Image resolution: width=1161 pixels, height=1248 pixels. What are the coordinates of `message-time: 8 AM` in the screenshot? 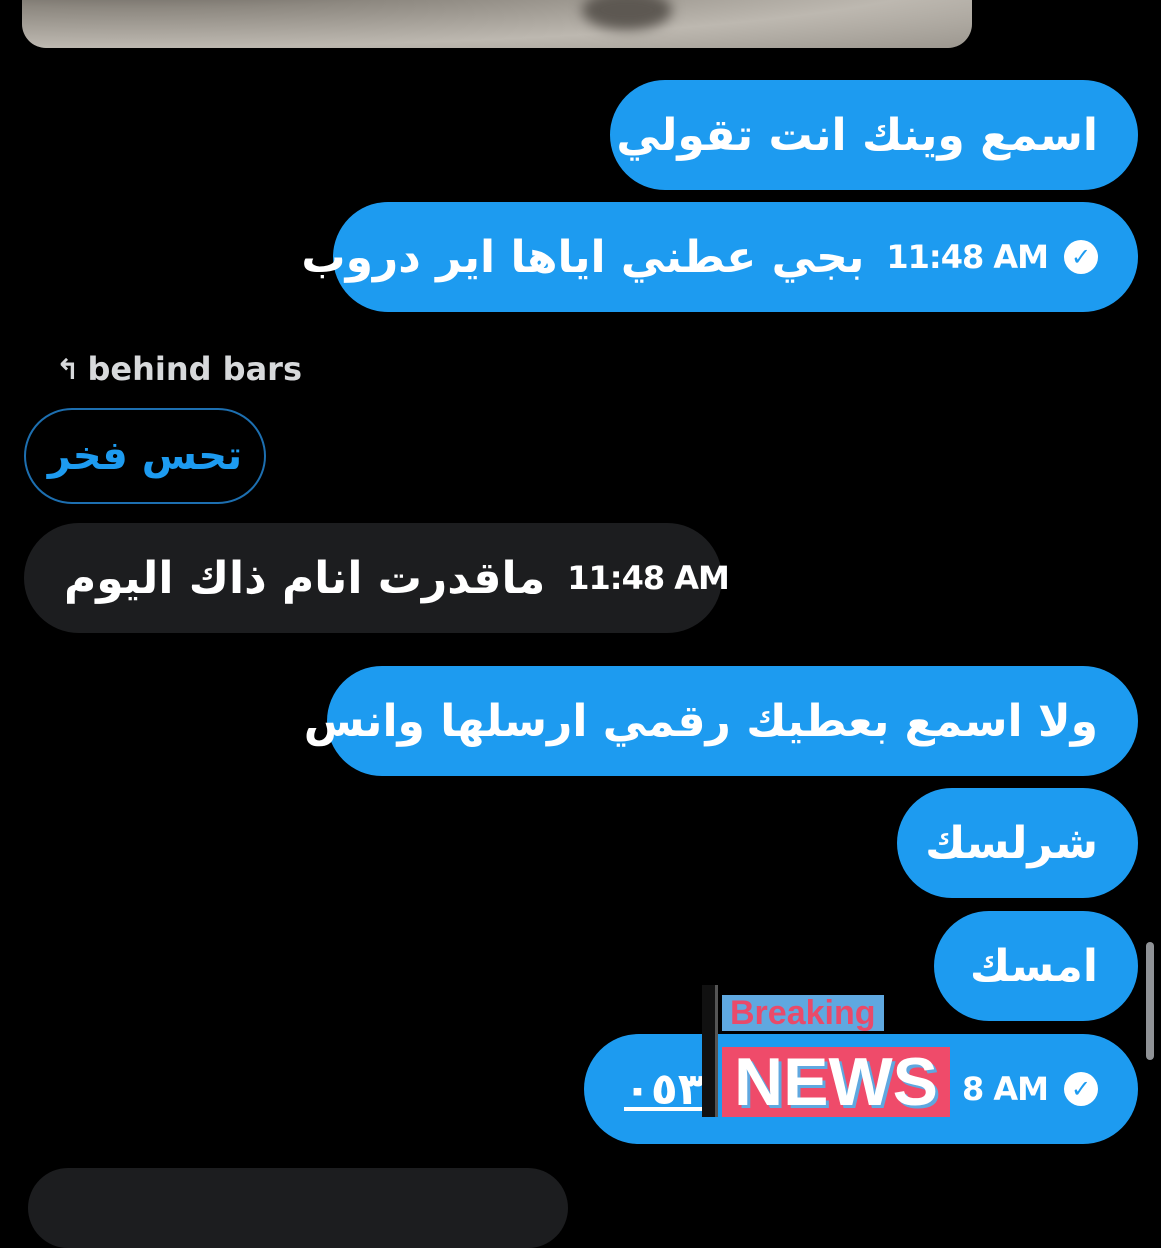 It's located at (1005, 1089).